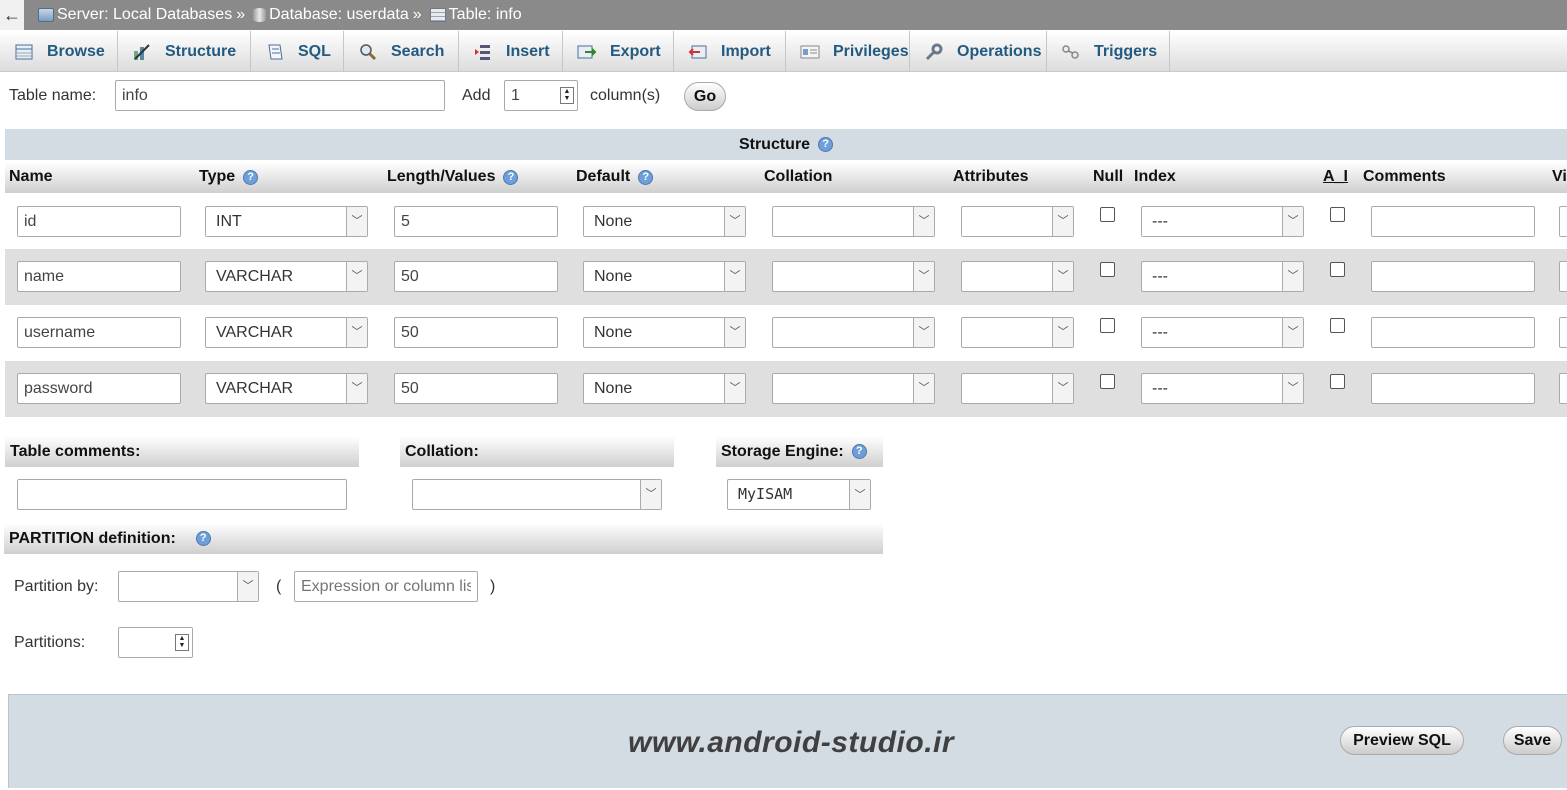 Image resolution: width=1567 pixels, height=790 pixels. What do you see at coordinates (144, 15) in the screenshot?
I see `breadcrumb-server-label: Server: Local Databases` at bounding box center [144, 15].